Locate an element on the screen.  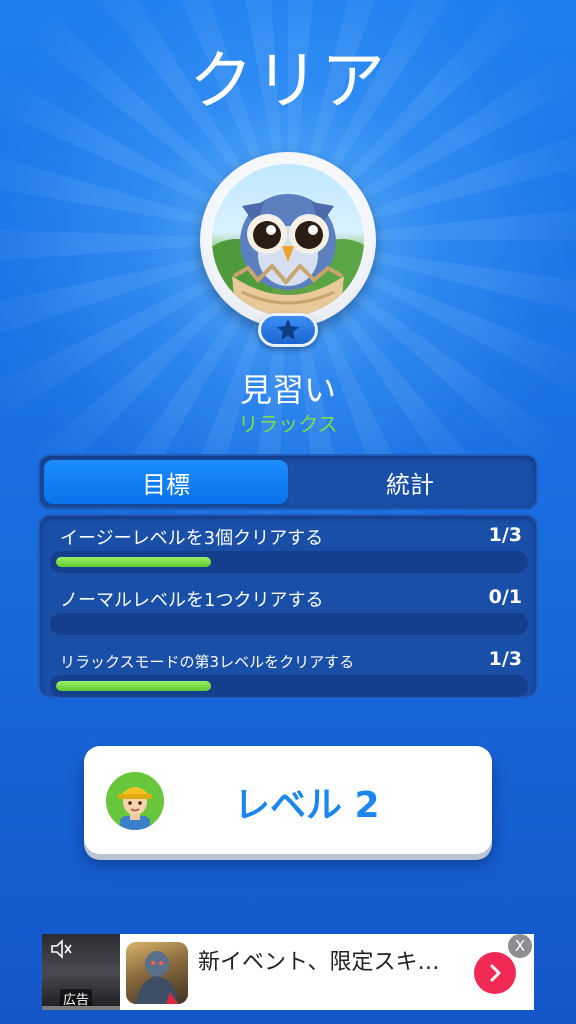
goal-item: ノーマルレベルを1つクリアする 0/1 is located at coordinates (288, 610).